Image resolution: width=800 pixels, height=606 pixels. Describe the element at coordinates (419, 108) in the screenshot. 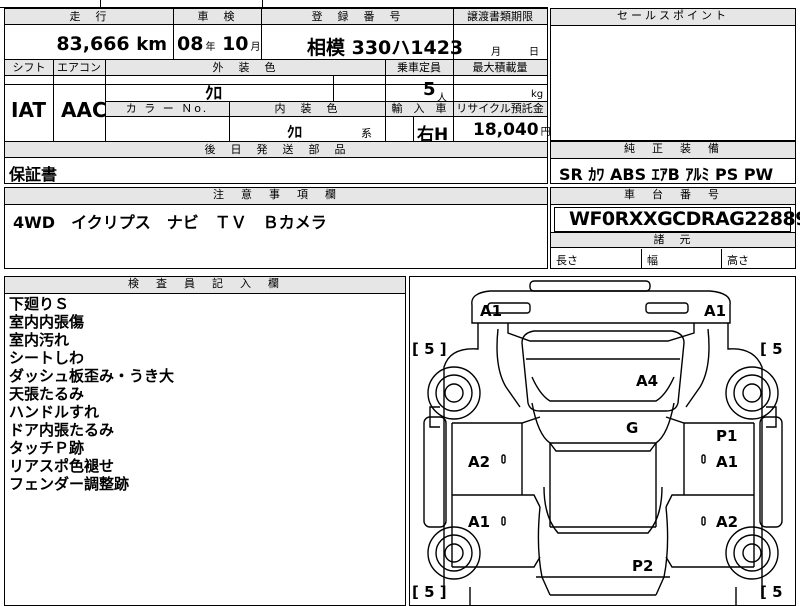

I see `import-label: 輸 入 車` at that location.